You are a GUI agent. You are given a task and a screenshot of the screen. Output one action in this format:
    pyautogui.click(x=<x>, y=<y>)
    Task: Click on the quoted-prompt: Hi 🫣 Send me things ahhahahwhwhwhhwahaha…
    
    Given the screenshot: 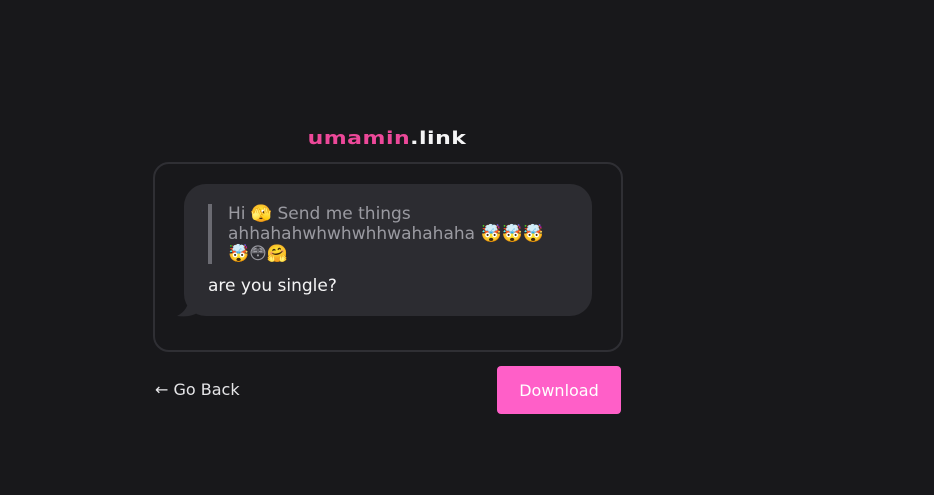 What is the action you would take?
    pyautogui.click(x=388, y=234)
    